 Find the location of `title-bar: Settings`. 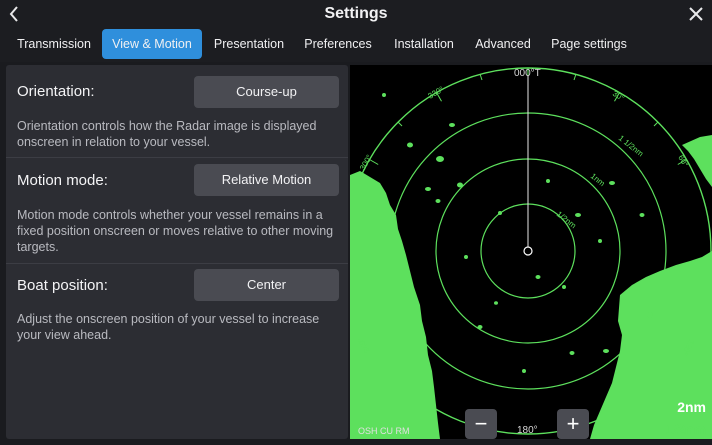

title-bar: Settings is located at coordinates (356, 14).